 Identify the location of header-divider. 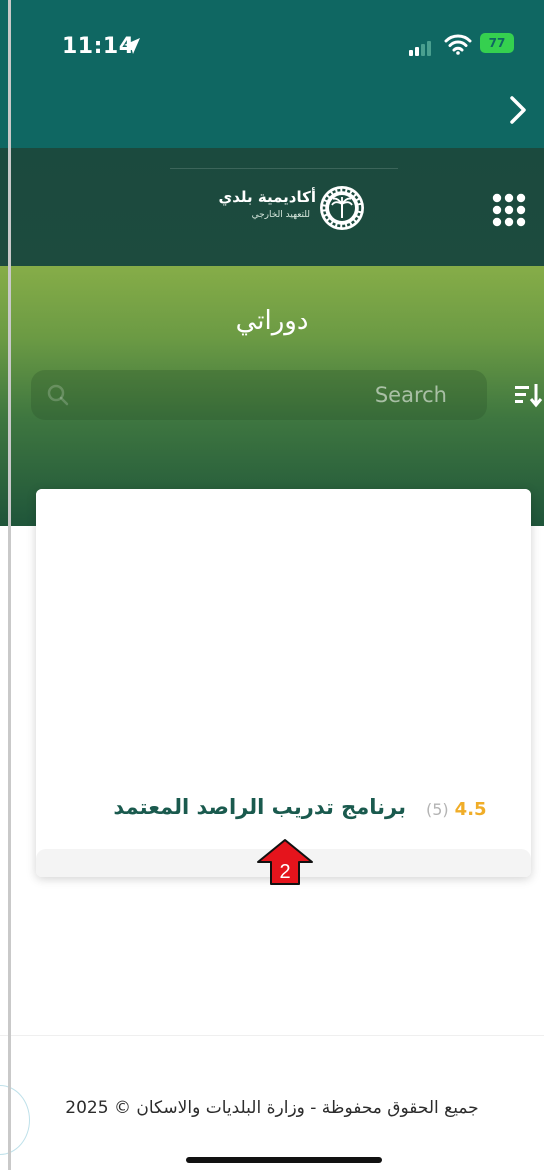
(284, 168).